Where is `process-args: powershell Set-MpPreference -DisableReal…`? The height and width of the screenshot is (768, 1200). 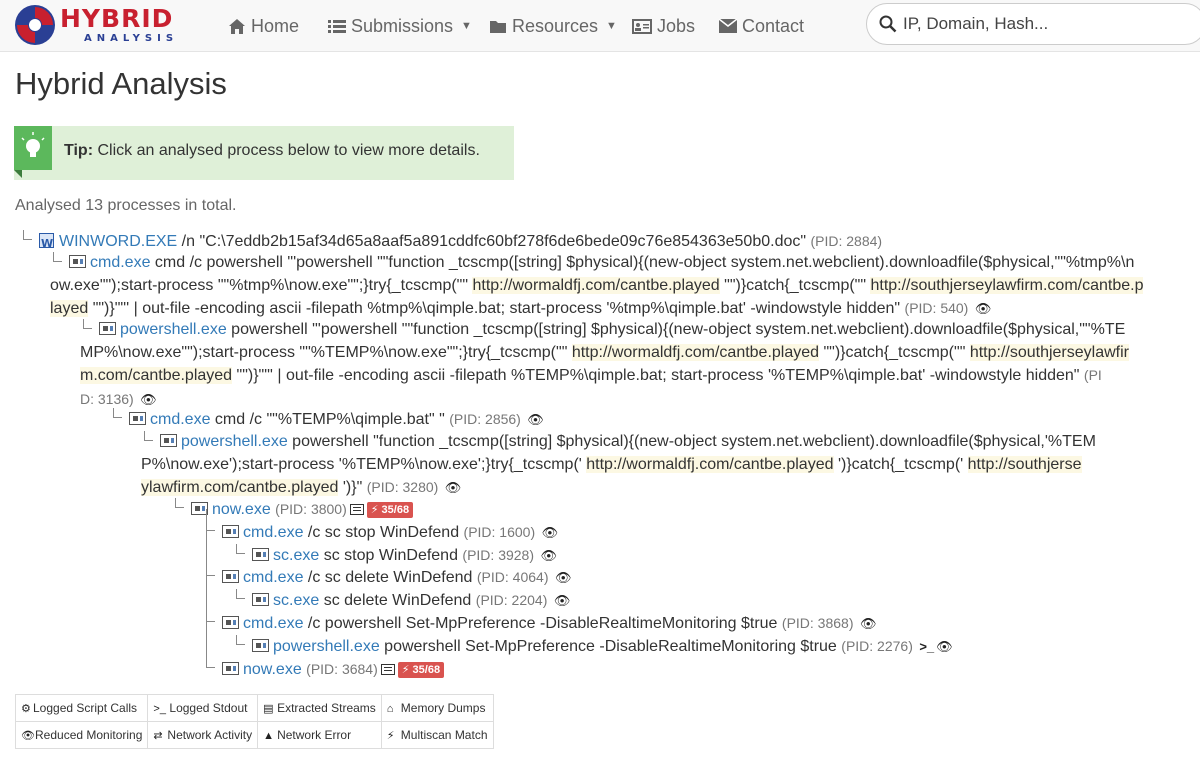
process-args: powershell Set-MpPreference -DisableReal… is located at coordinates (610, 646).